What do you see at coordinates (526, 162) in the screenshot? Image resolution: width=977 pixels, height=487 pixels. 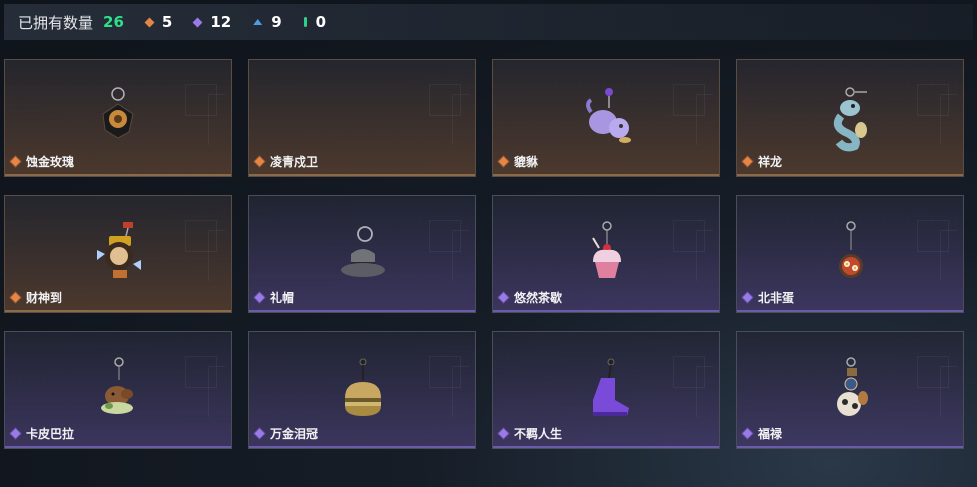 I see `item-name: 貔貅` at bounding box center [526, 162].